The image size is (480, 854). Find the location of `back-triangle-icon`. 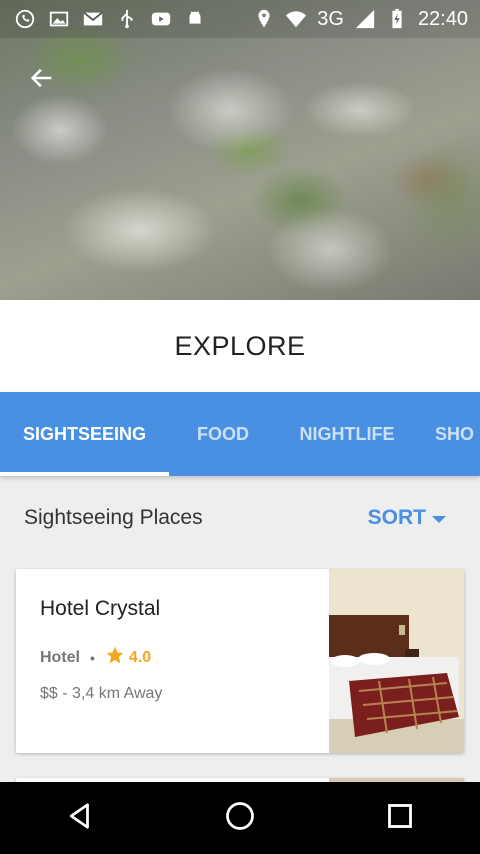

back-triangle-icon is located at coordinates (80, 818).